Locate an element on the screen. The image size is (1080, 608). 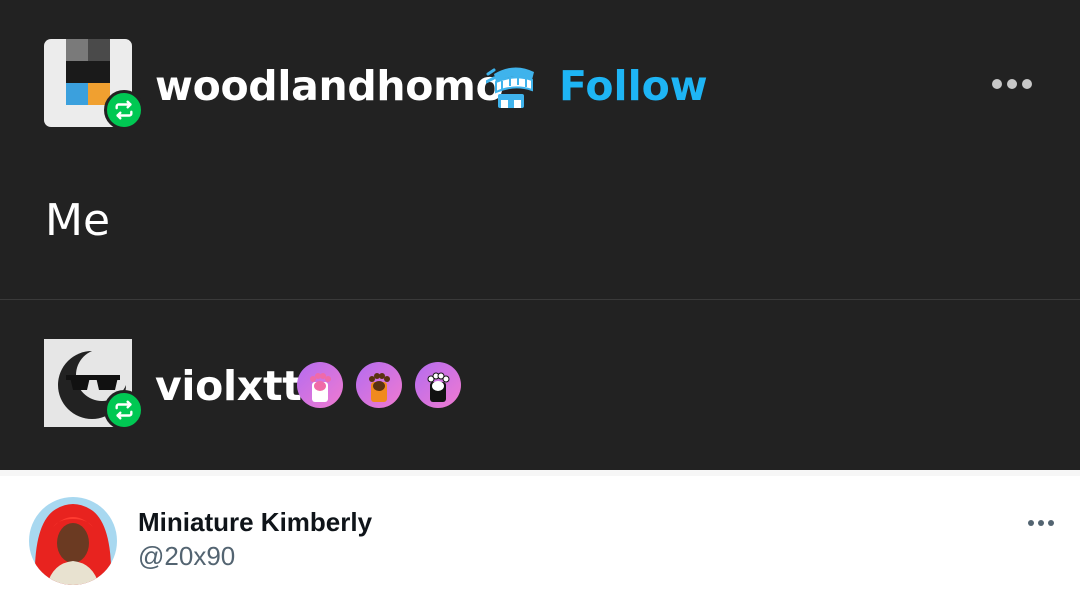
post-body-text: Me is located at coordinates (78, 220).